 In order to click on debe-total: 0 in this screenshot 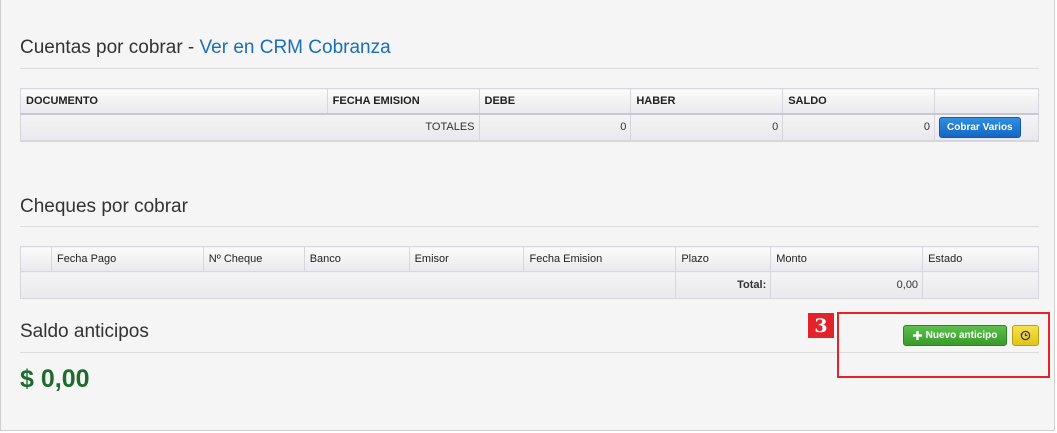, I will do `click(555, 127)`.